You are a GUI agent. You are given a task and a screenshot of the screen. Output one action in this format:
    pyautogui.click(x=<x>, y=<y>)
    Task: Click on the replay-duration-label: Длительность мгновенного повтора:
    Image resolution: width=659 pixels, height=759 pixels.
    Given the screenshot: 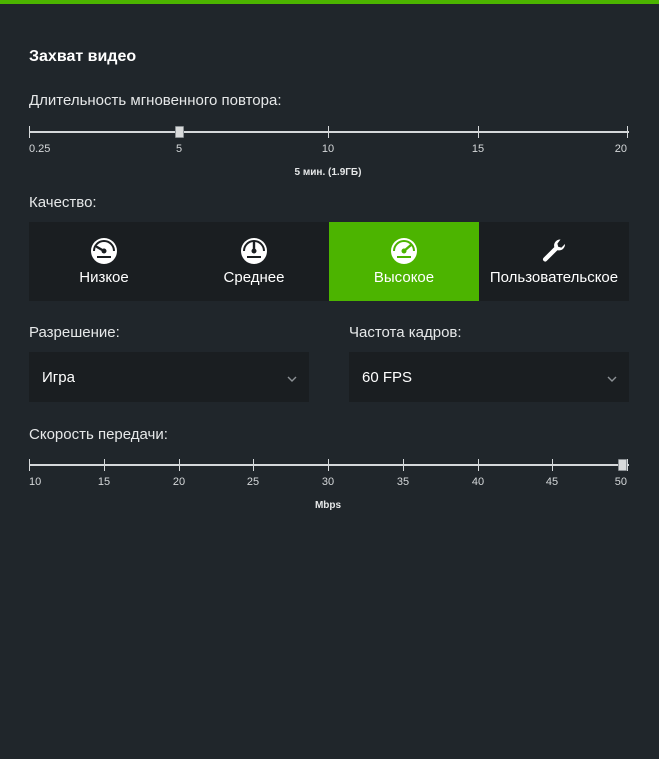 What is the action you would take?
    pyautogui.click(x=155, y=100)
    